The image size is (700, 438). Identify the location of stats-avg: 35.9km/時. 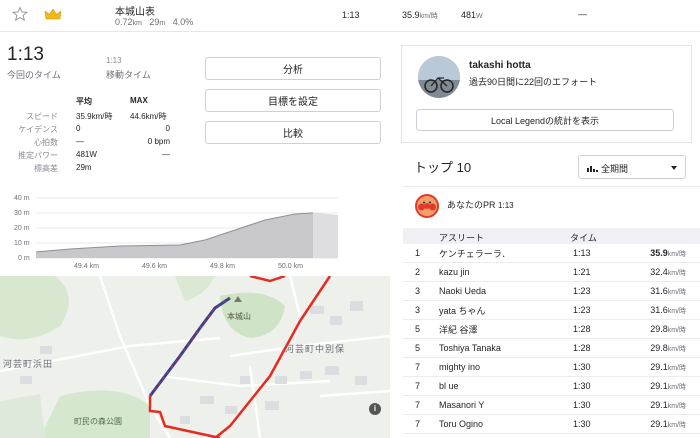
(94, 116).